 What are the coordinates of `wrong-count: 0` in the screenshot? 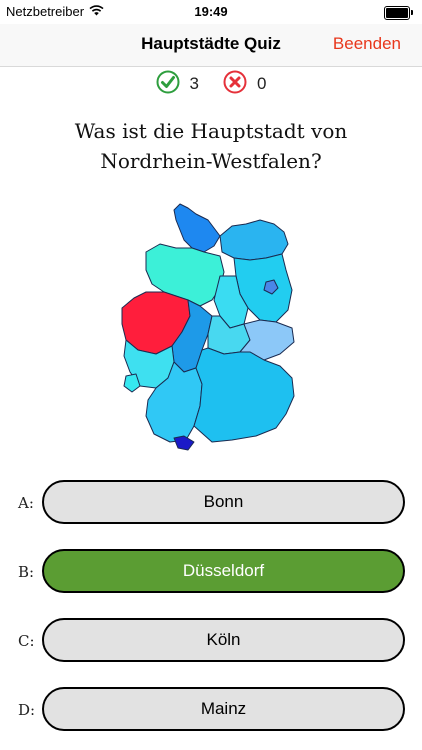 It's located at (262, 83).